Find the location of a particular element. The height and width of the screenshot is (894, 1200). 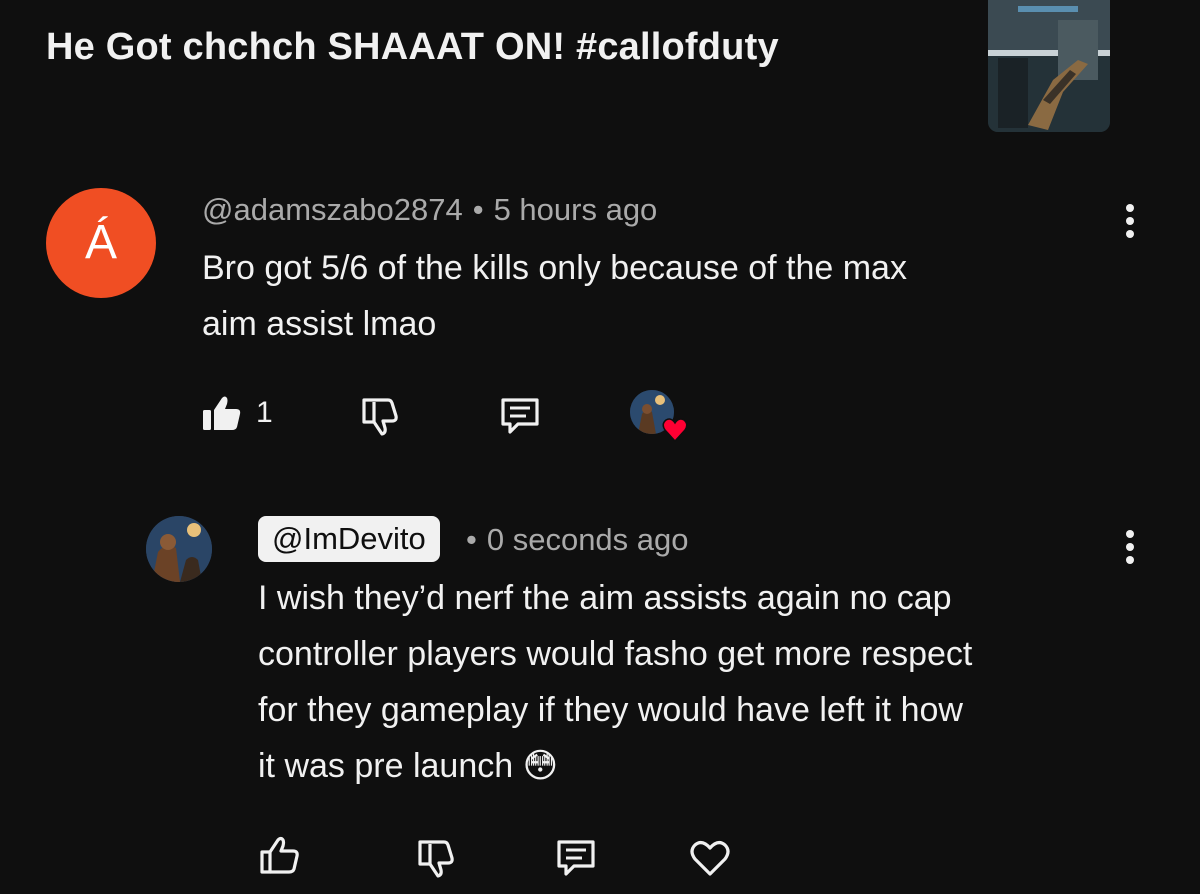

reply-time: 0 seconds ago is located at coordinates (587, 539).